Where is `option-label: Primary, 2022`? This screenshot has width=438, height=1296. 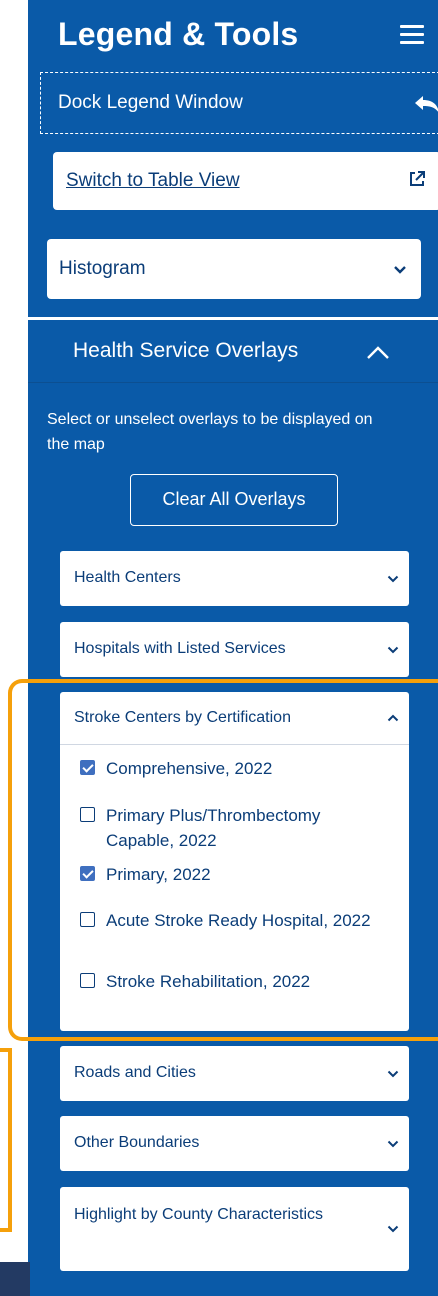 option-label: Primary, 2022 is located at coordinates (158, 874).